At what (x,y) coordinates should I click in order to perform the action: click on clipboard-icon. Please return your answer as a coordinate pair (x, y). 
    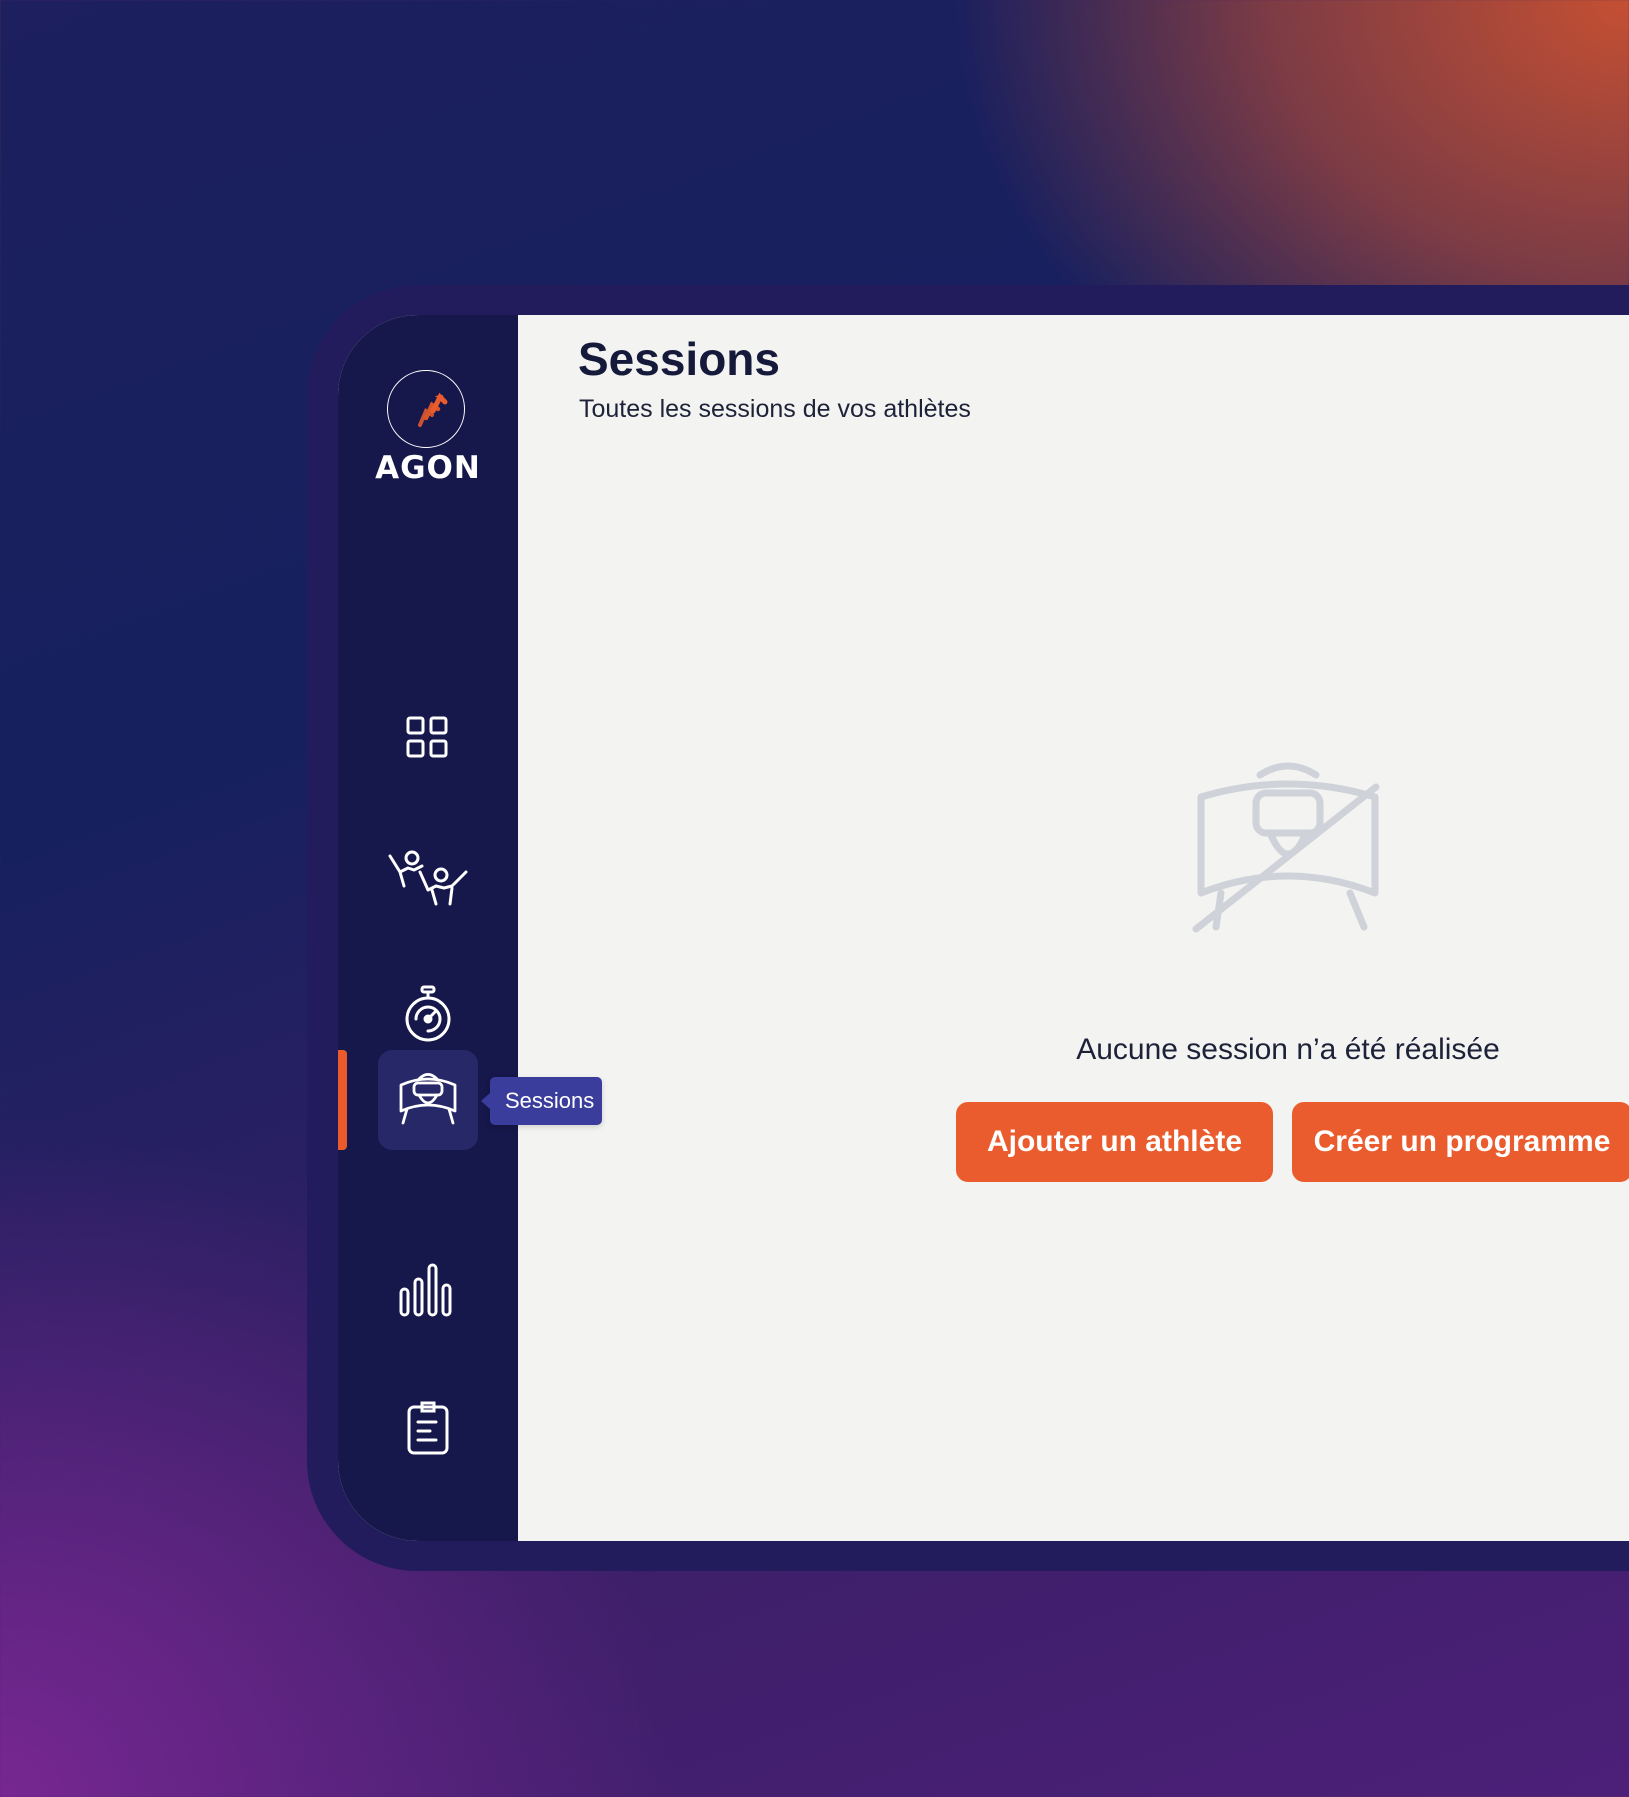
    Looking at the image, I should click on (428, 1428).